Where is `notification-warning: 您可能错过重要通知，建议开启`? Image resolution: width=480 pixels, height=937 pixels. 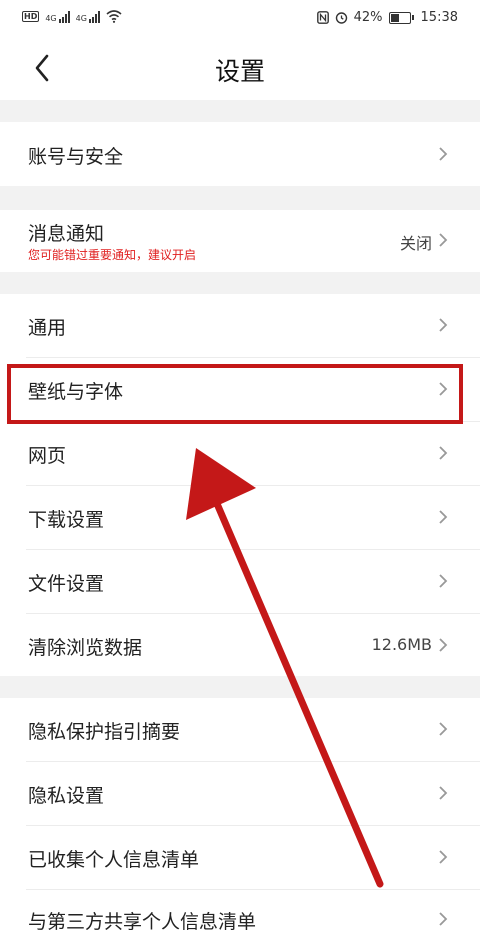
notification-warning: 您可能错过重要通知，建议开启 is located at coordinates (112, 255).